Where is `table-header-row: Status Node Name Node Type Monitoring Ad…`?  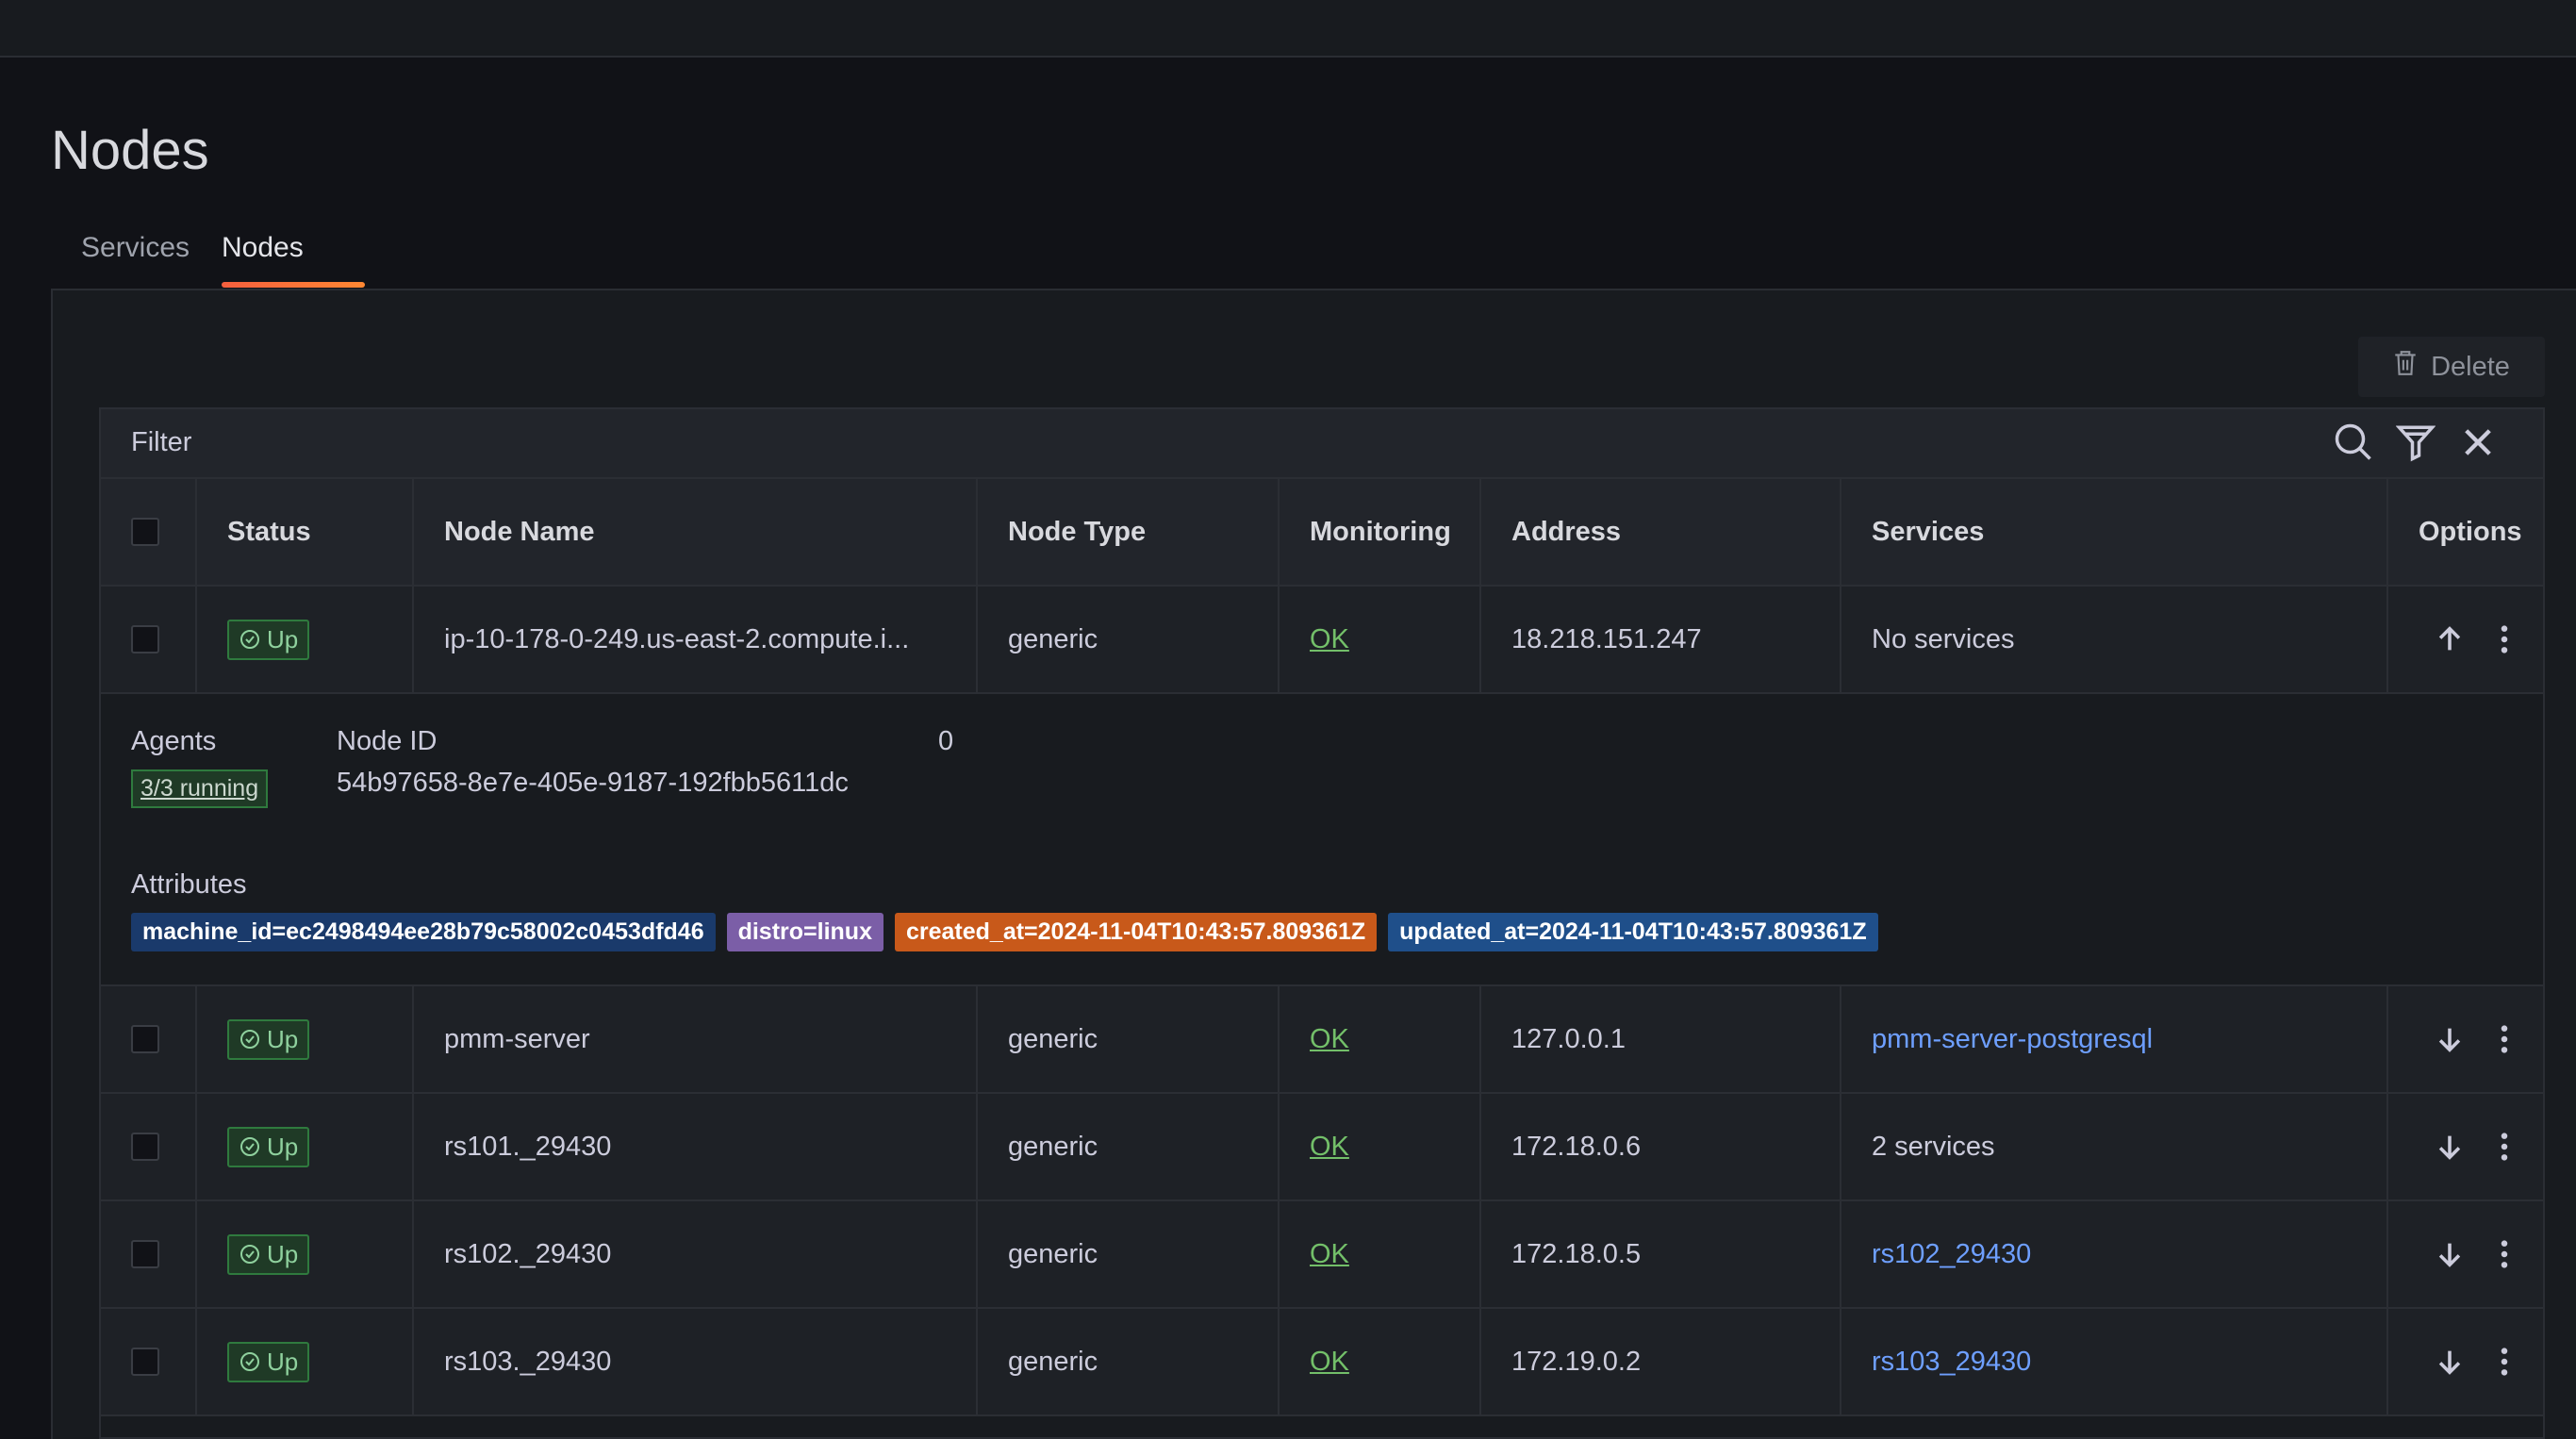 table-header-row: Status Node Name Node Type Monitoring Ad… is located at coordinates (1322, 533).